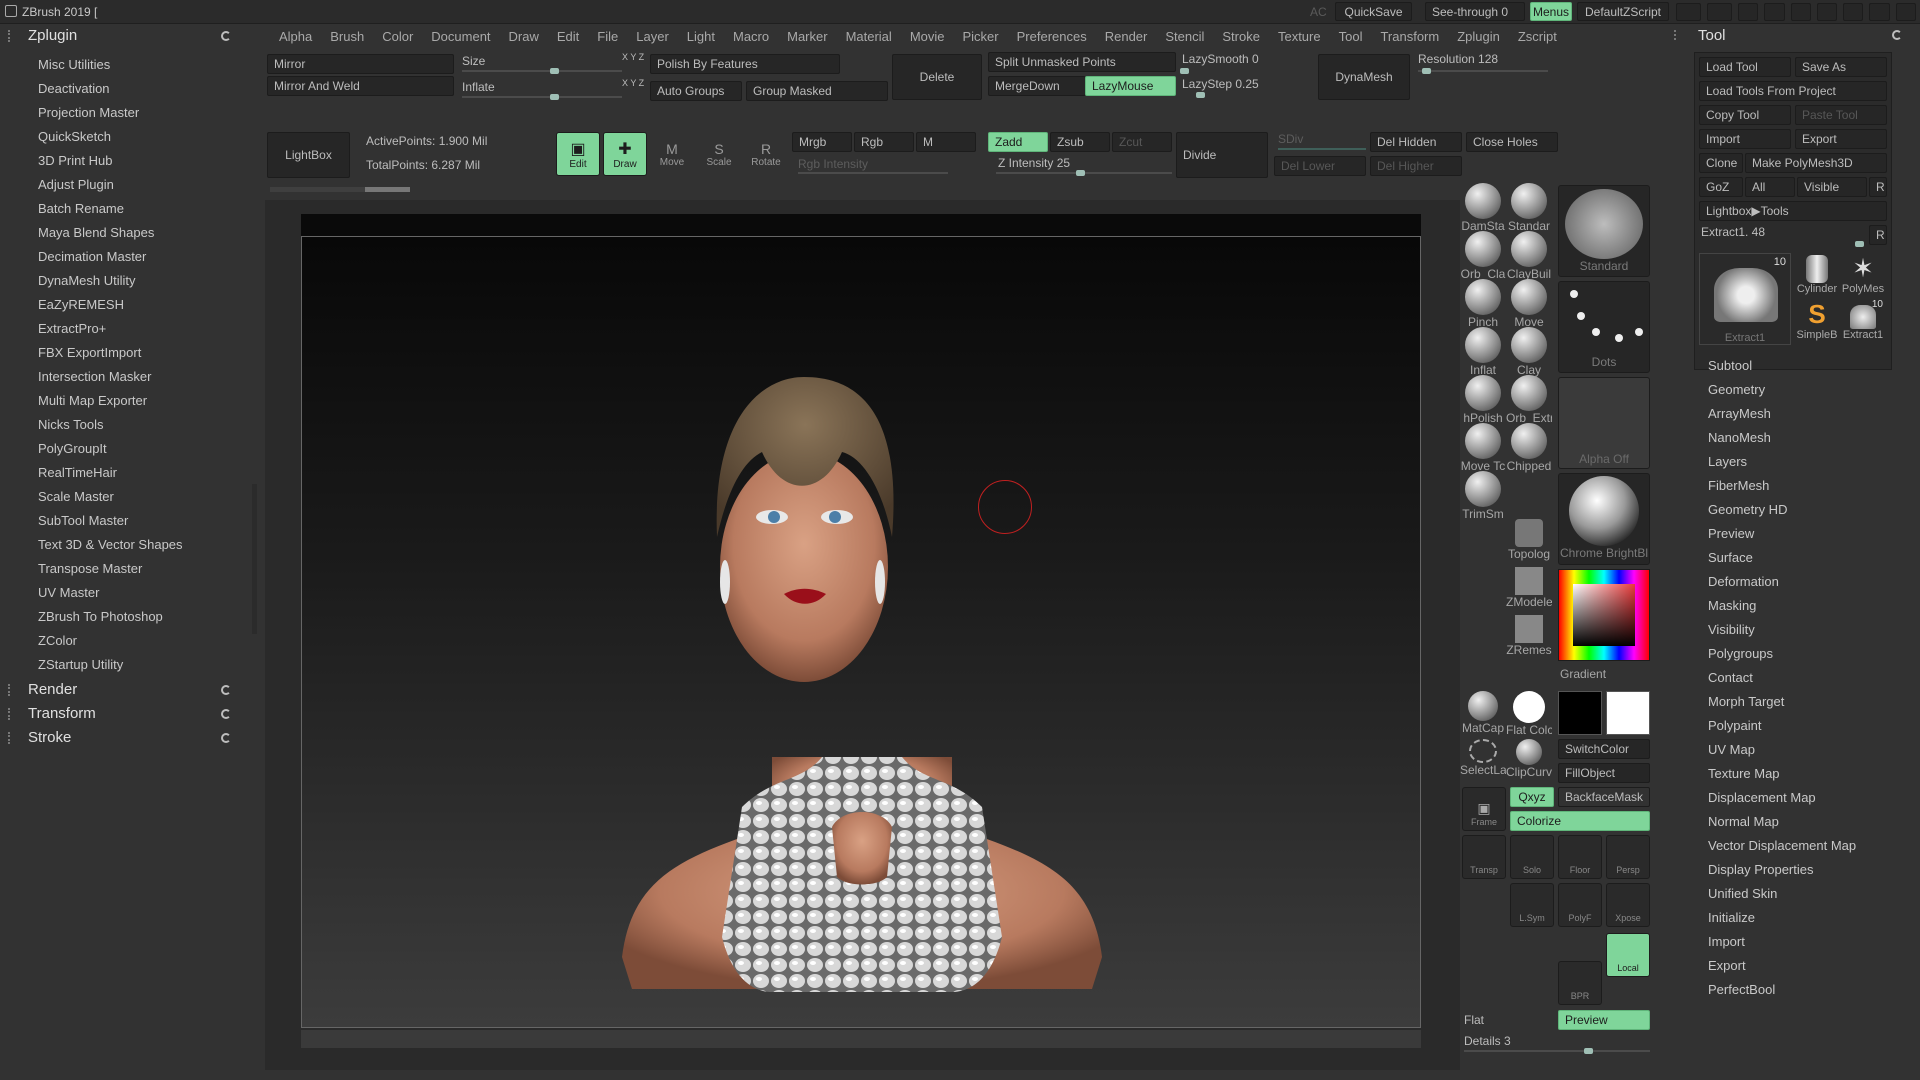  I want to click on alpha-preview: Alpha Off, so click(1604, 423).